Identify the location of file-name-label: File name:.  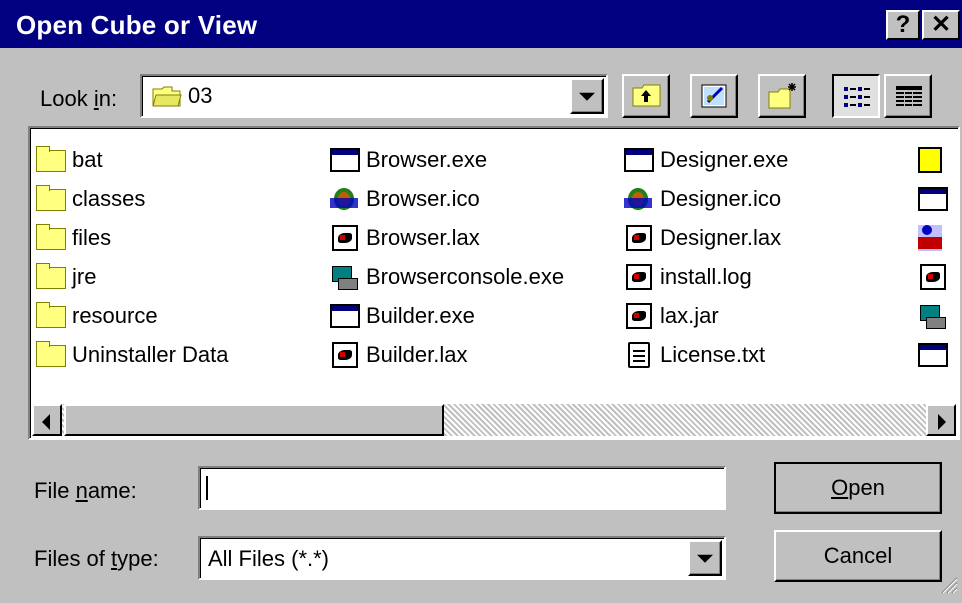
(85, 490).